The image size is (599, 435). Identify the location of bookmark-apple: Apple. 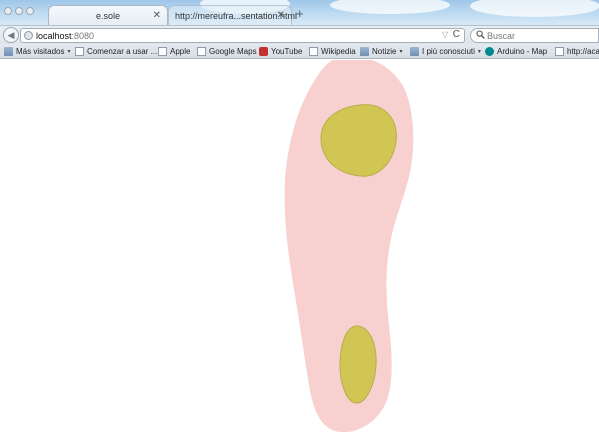
(174, 51).